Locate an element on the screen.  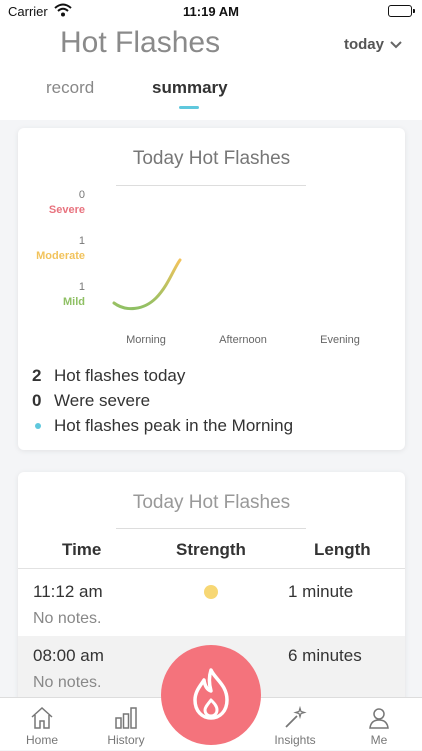
severity-count-label: 0 is located at coordinates (82, 195).